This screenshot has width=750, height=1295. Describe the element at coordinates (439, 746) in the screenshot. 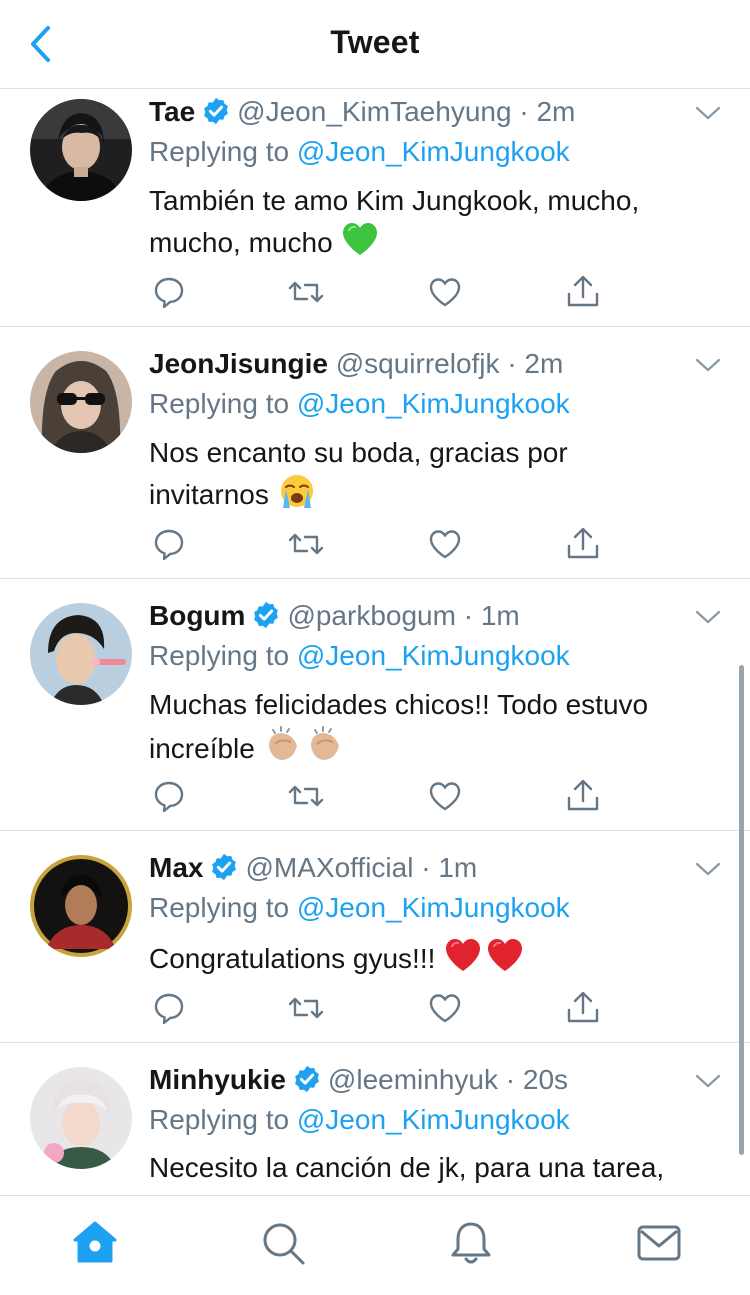

I see `tweet-text-line: increíble` at that location.